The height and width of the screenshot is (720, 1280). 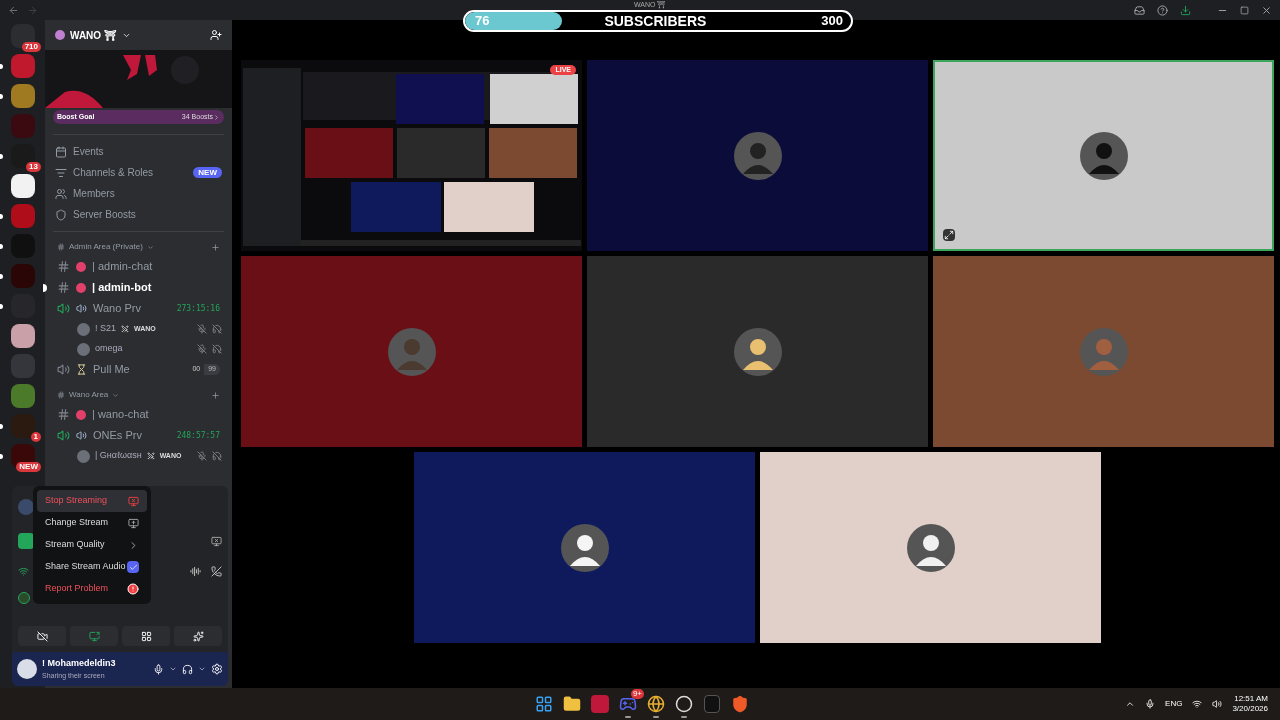 I want to click on menu-item: Server Boosts, so click(x=138, y=214).